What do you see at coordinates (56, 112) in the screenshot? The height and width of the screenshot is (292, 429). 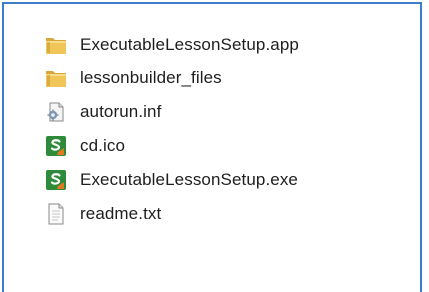 I see `settings-file-icon` at bounding box center [56, 112].